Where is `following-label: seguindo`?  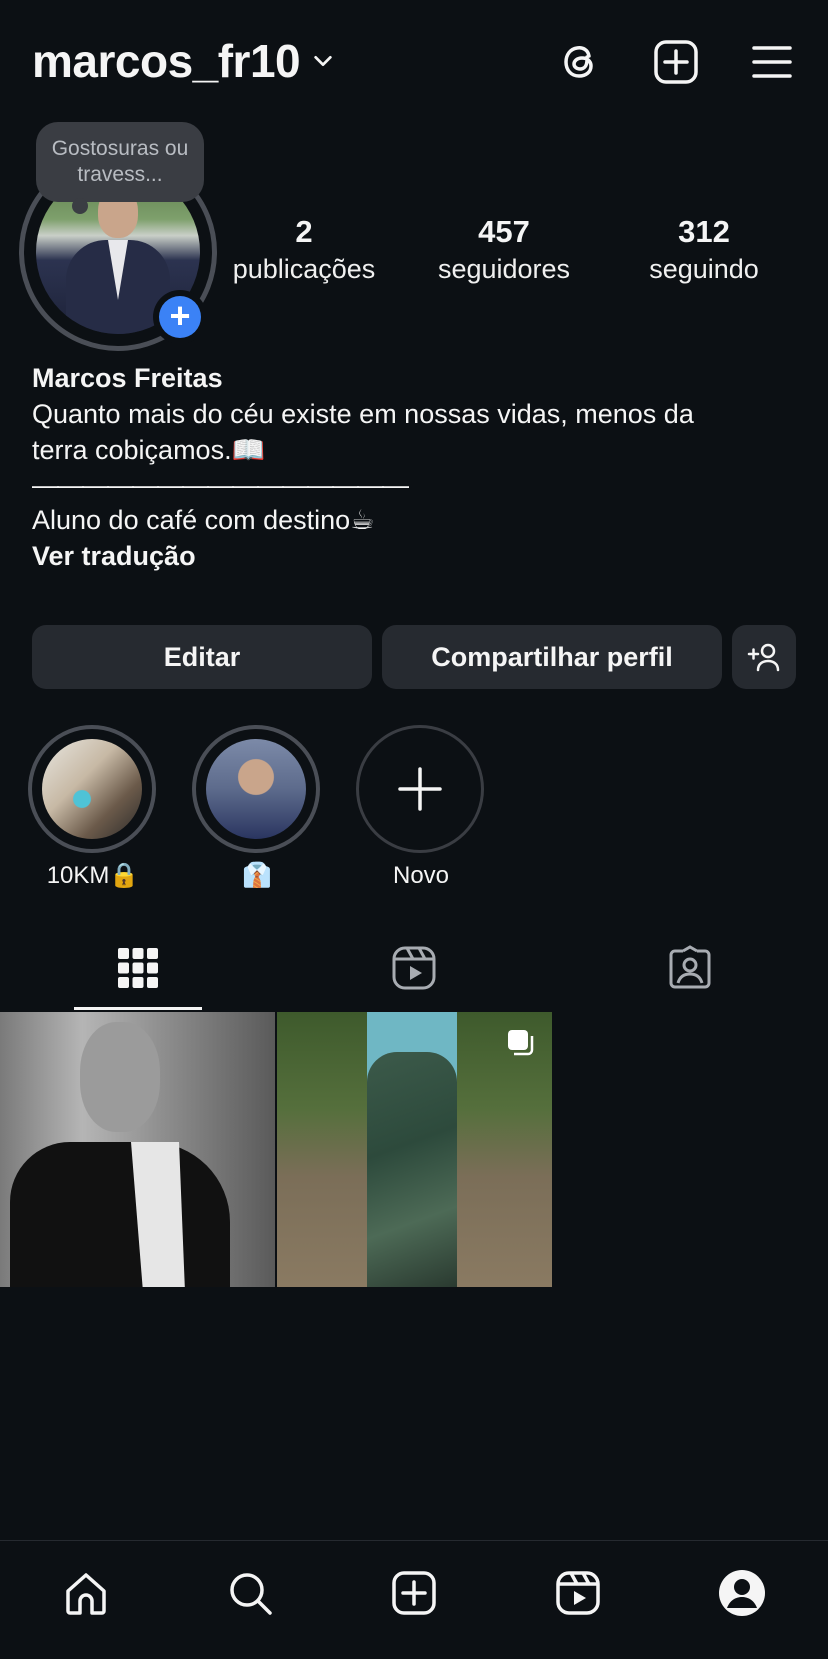
following-label: seguindo is located at coordinates (704, 269).